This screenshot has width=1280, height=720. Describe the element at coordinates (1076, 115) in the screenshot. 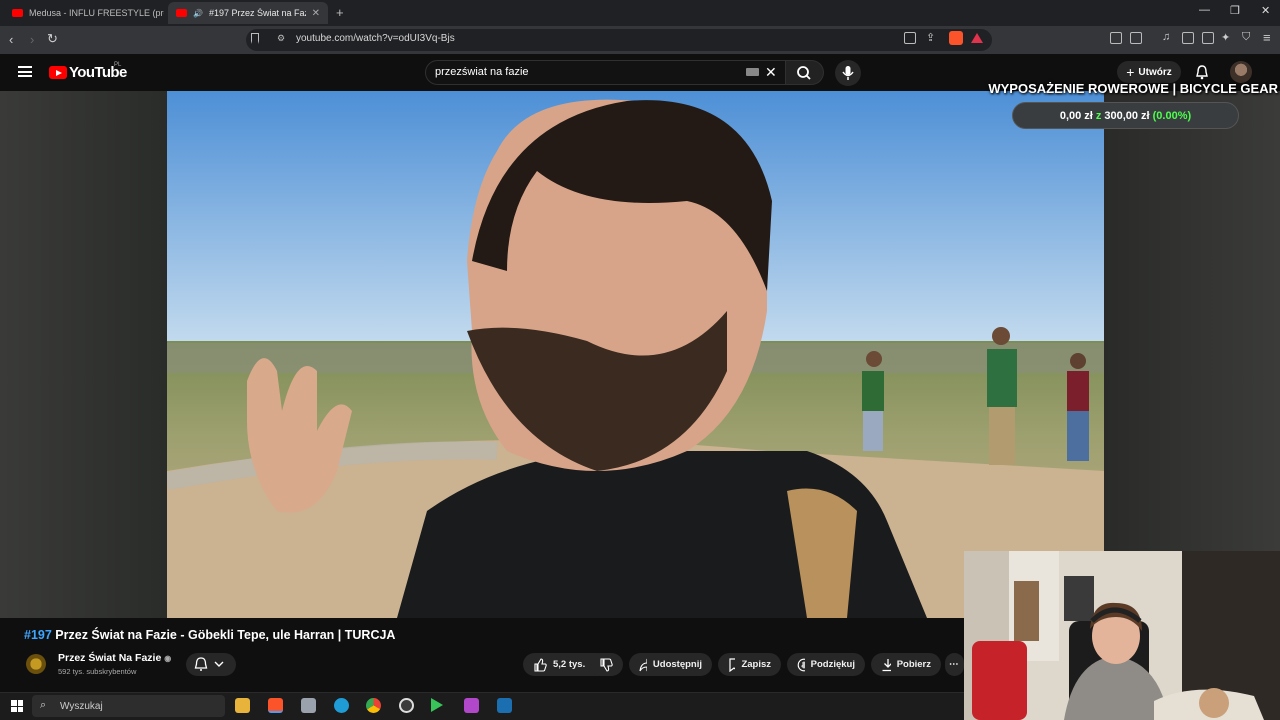

I see `goal-current: 0,00 zł` at that location.